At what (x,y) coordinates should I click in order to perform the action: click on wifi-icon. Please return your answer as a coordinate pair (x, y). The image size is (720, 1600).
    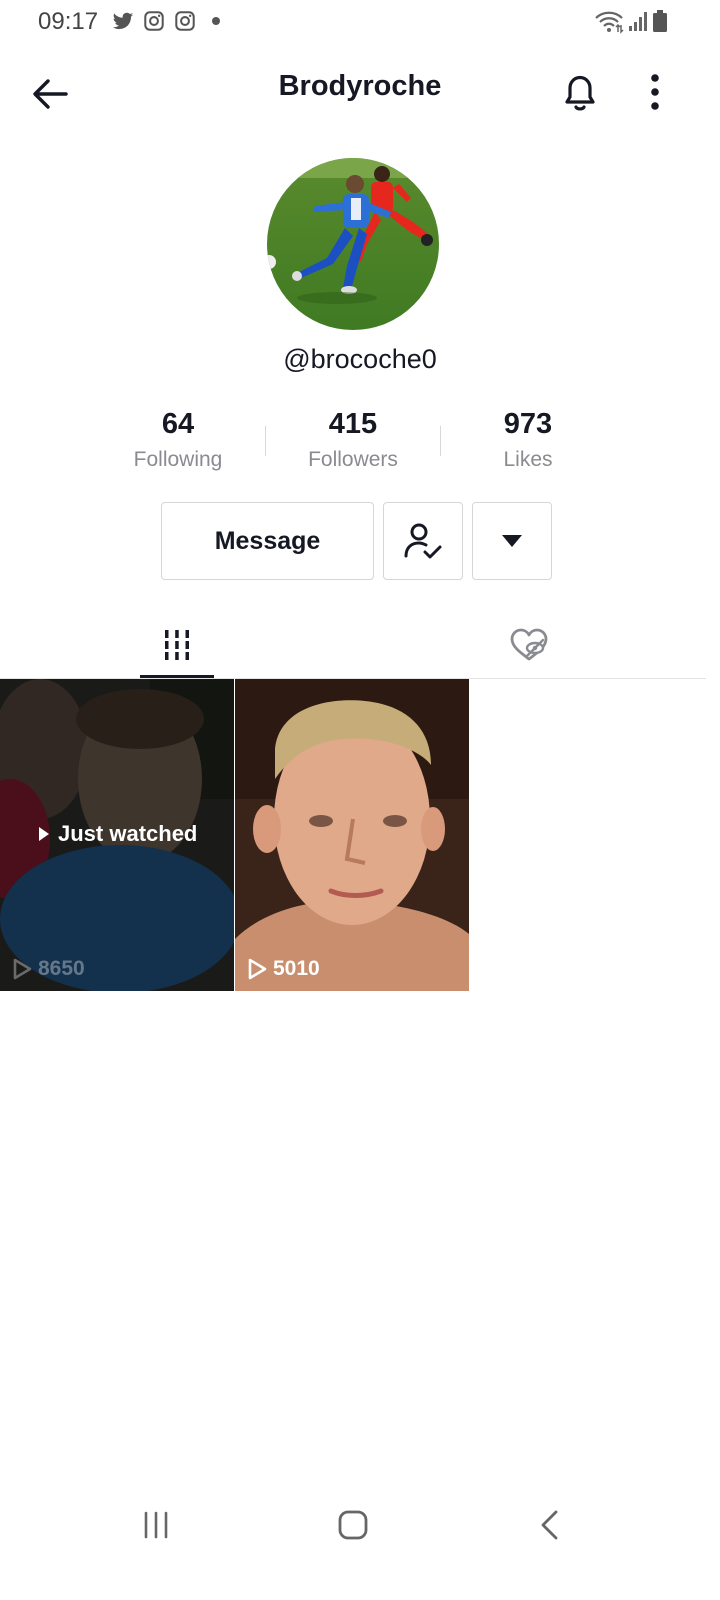
    Looking at the image, I should click on (609, 22).